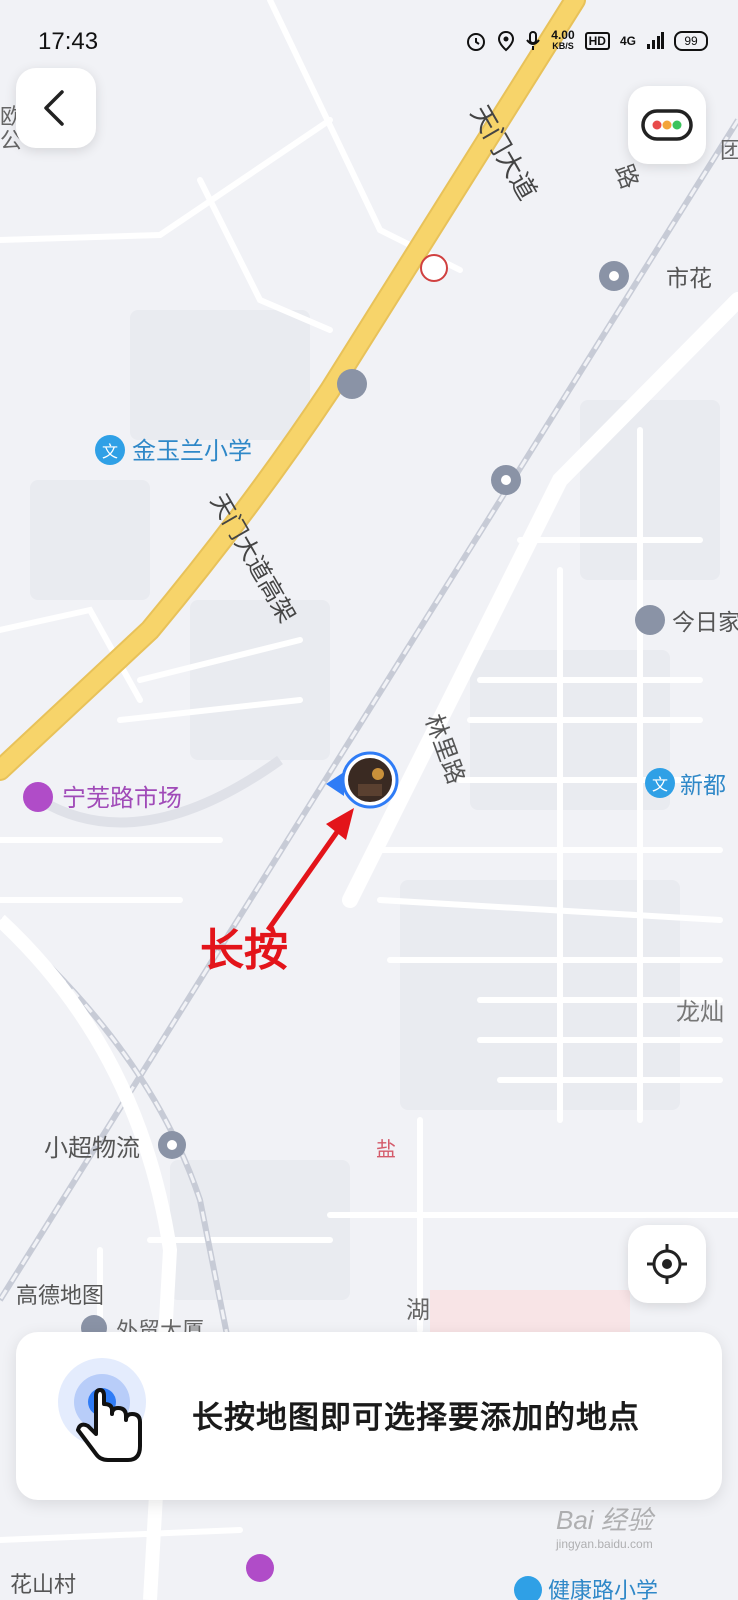  I want to click on poi-ningwu-market: 宁芜路市场, so click(102, 797).